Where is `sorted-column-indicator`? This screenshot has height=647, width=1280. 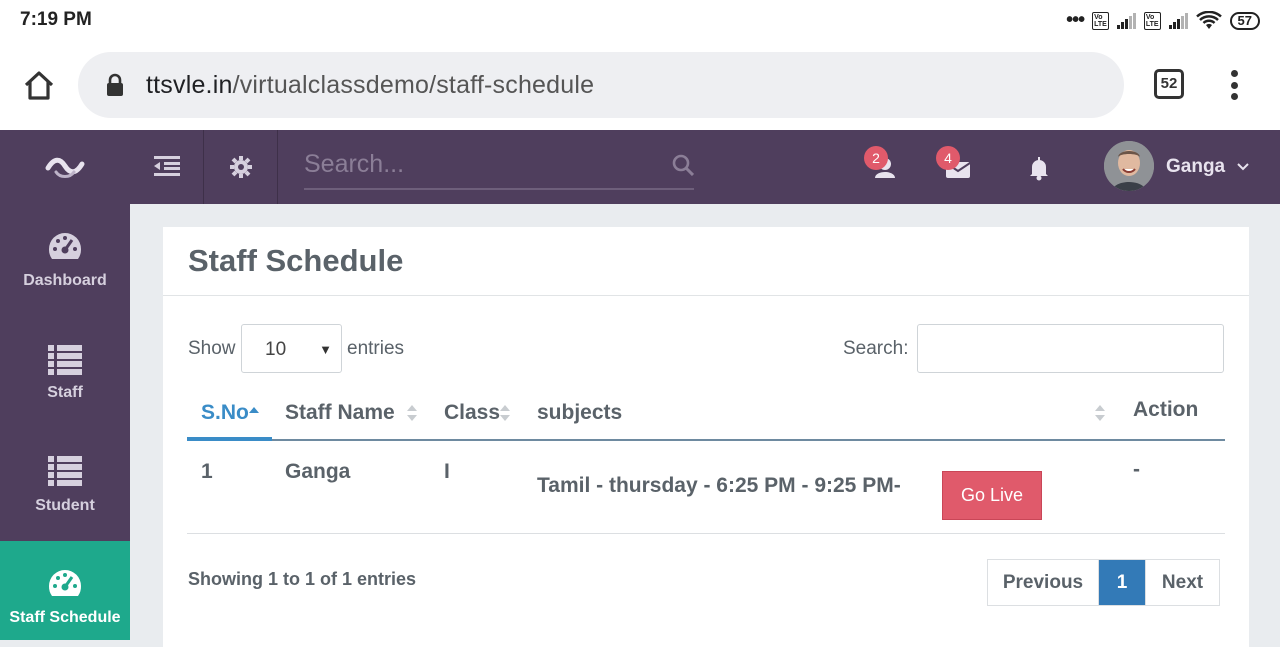 sorted-column-indicator is located at coordinates (229, 439).